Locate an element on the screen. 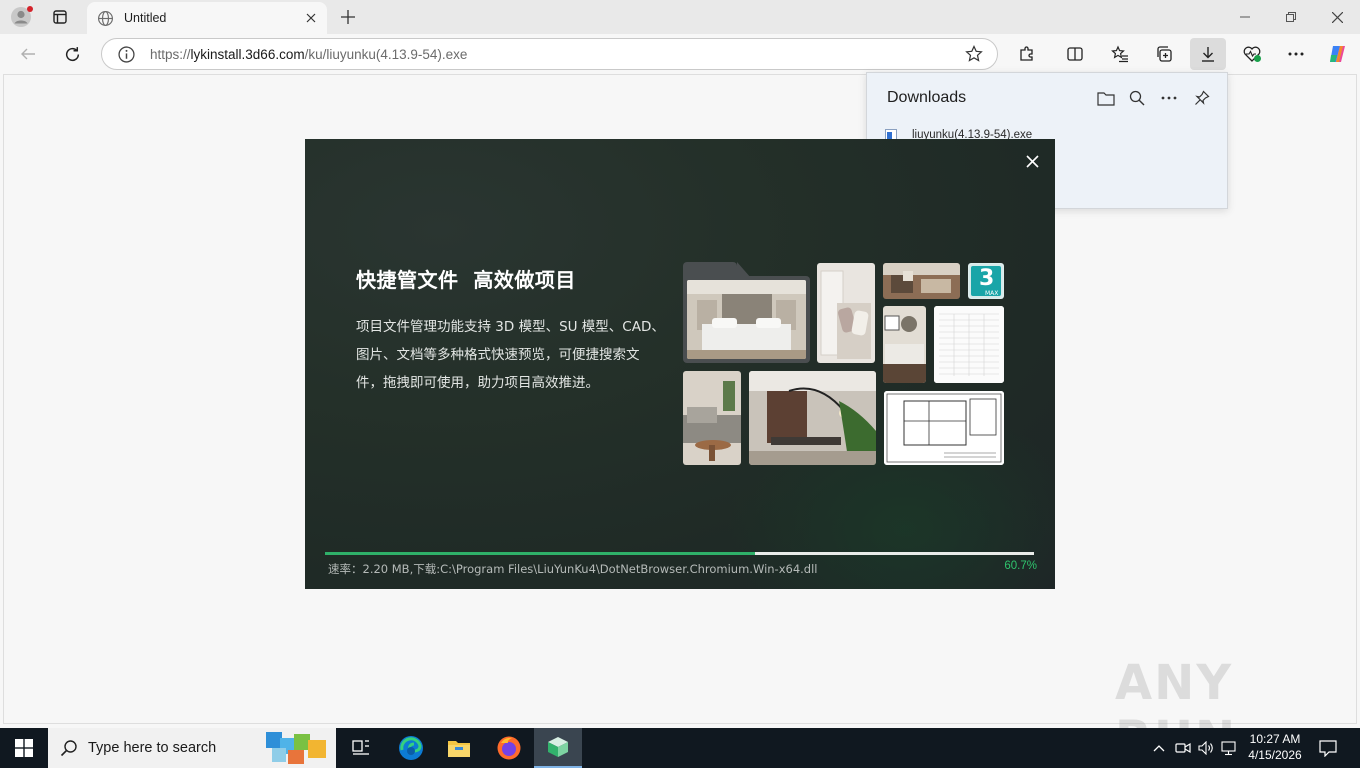  network-tray-icon is located at coordinates (1229, 748).